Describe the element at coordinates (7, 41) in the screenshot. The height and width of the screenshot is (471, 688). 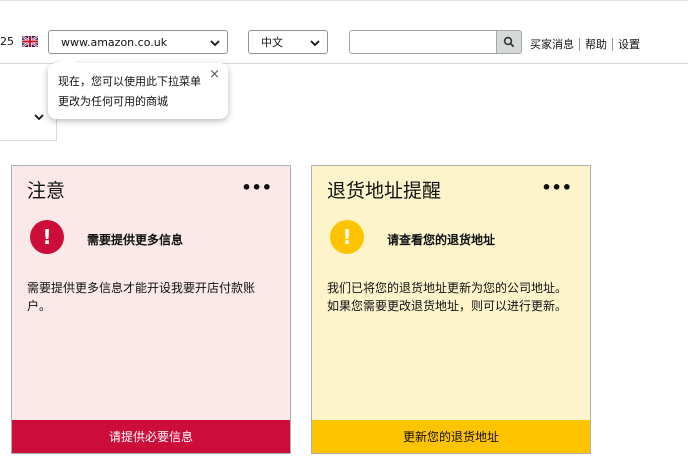
I see `date-fragment: 25` at that location.